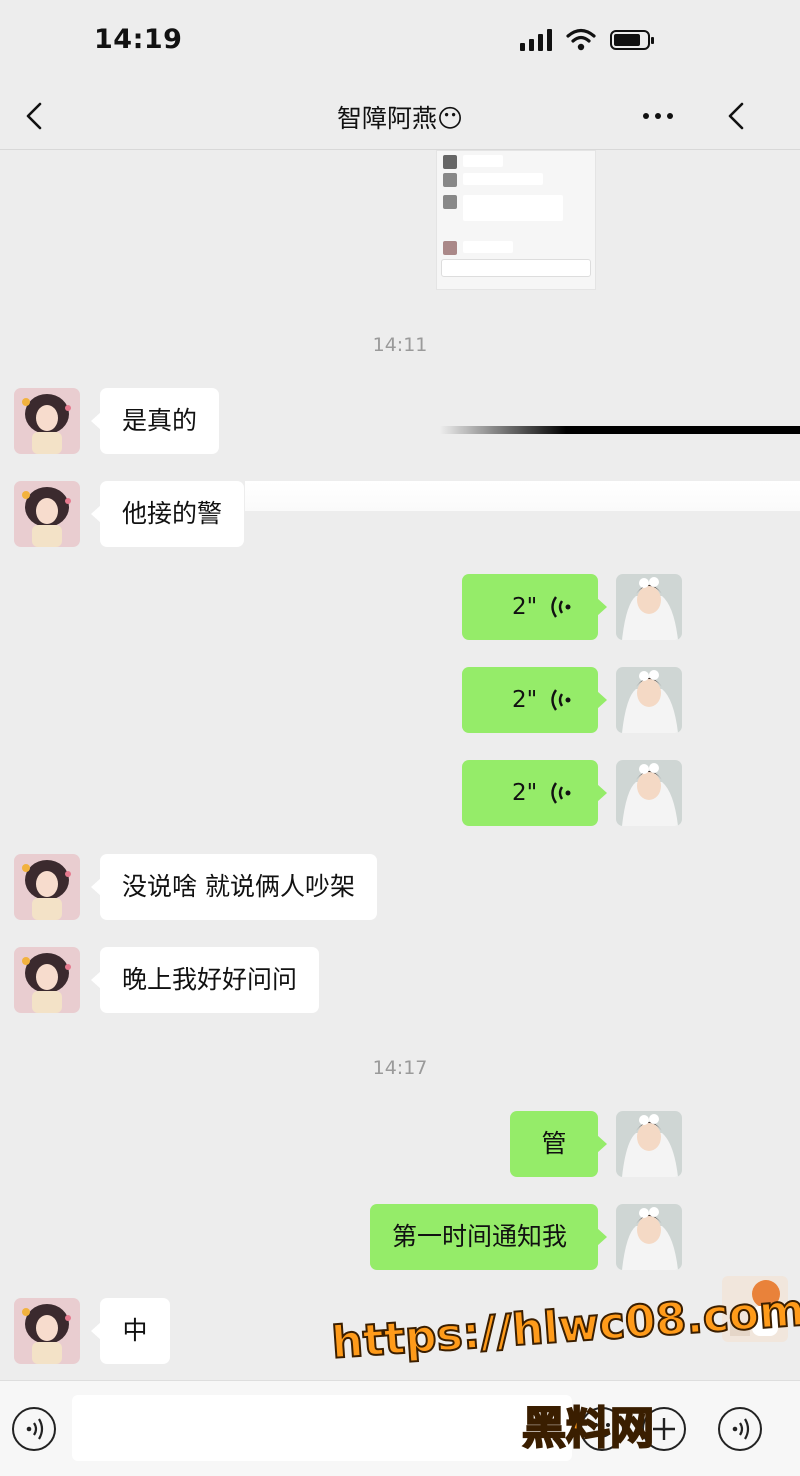 The width and height of the screenshot is (800, 1476). I want to click on message-input-bar, so click(400, 1428).